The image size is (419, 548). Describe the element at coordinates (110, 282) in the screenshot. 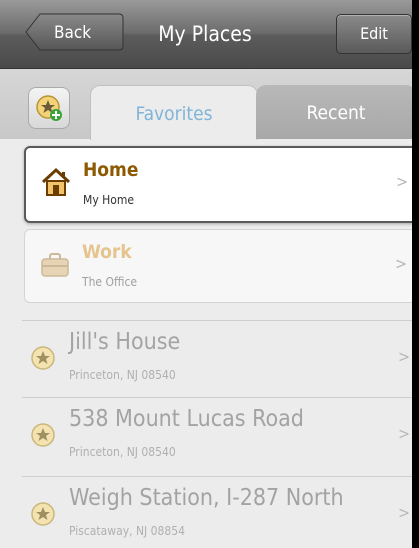

I see `favorite-subtitle: The Office` at that location.